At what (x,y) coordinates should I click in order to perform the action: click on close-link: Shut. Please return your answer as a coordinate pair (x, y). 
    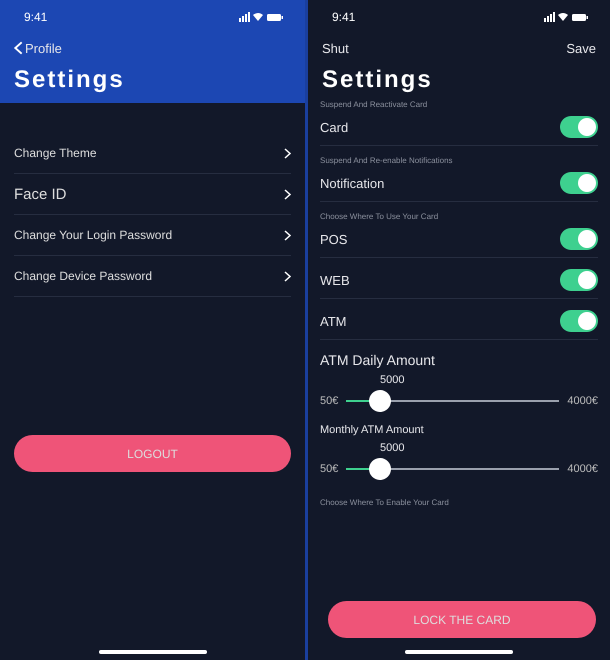
    Looking at the image, I should click on (335, 48).